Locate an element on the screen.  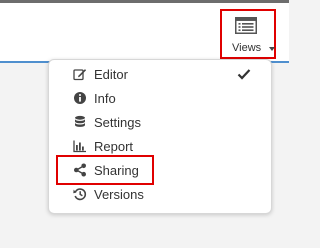
views-label: Views is located at coordinates (247, 48).